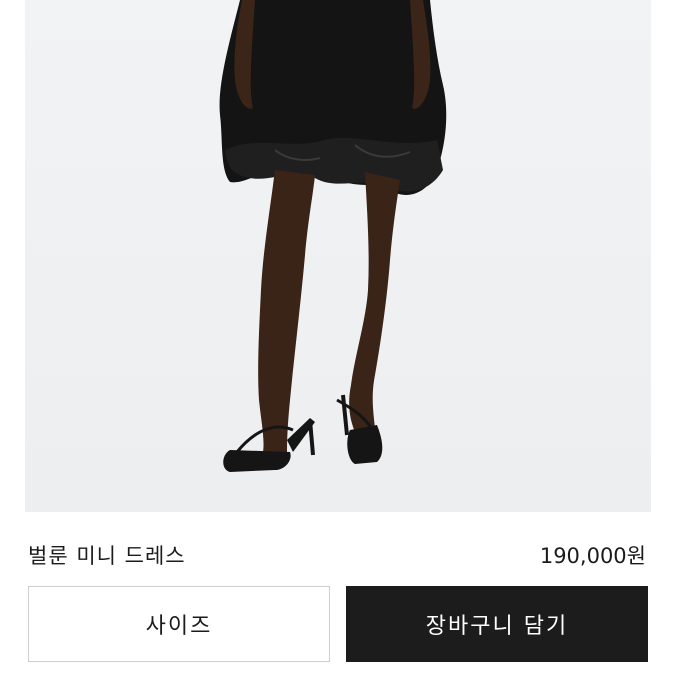 The width and height of the screenshot is (676, 676). Describe the element at coordinates (592, 556) in the screenshot. I see `product-price: 190,000원` at that location.